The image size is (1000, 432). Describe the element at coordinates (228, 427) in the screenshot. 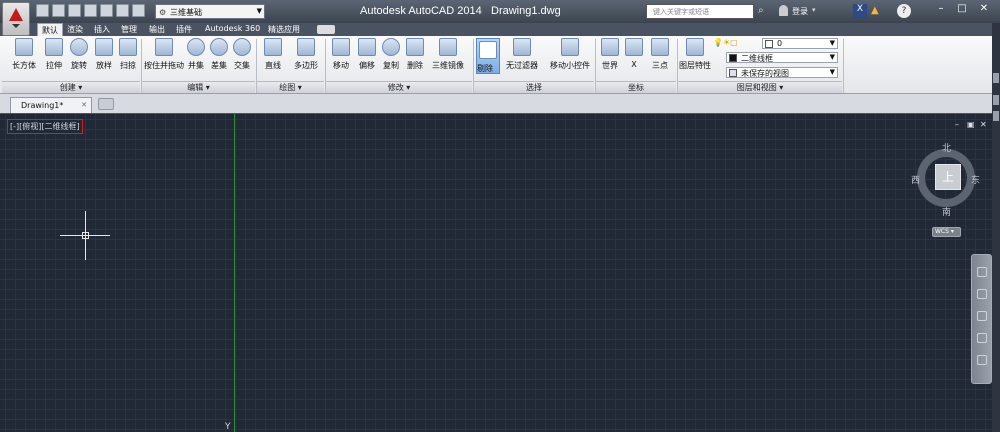

I see `ucs-icon: Y` at that location.